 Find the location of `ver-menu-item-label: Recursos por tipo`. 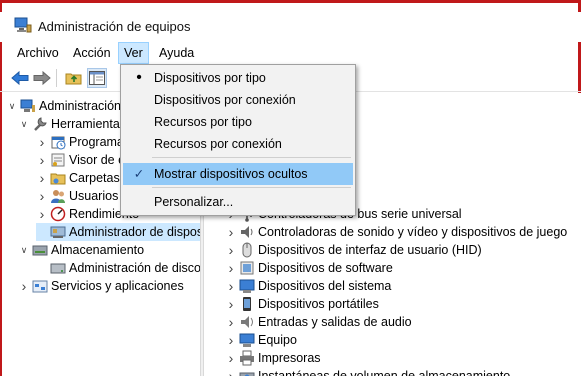

ver-menu-item-label: Recursos por tipo is located at coordinates (203, 122).